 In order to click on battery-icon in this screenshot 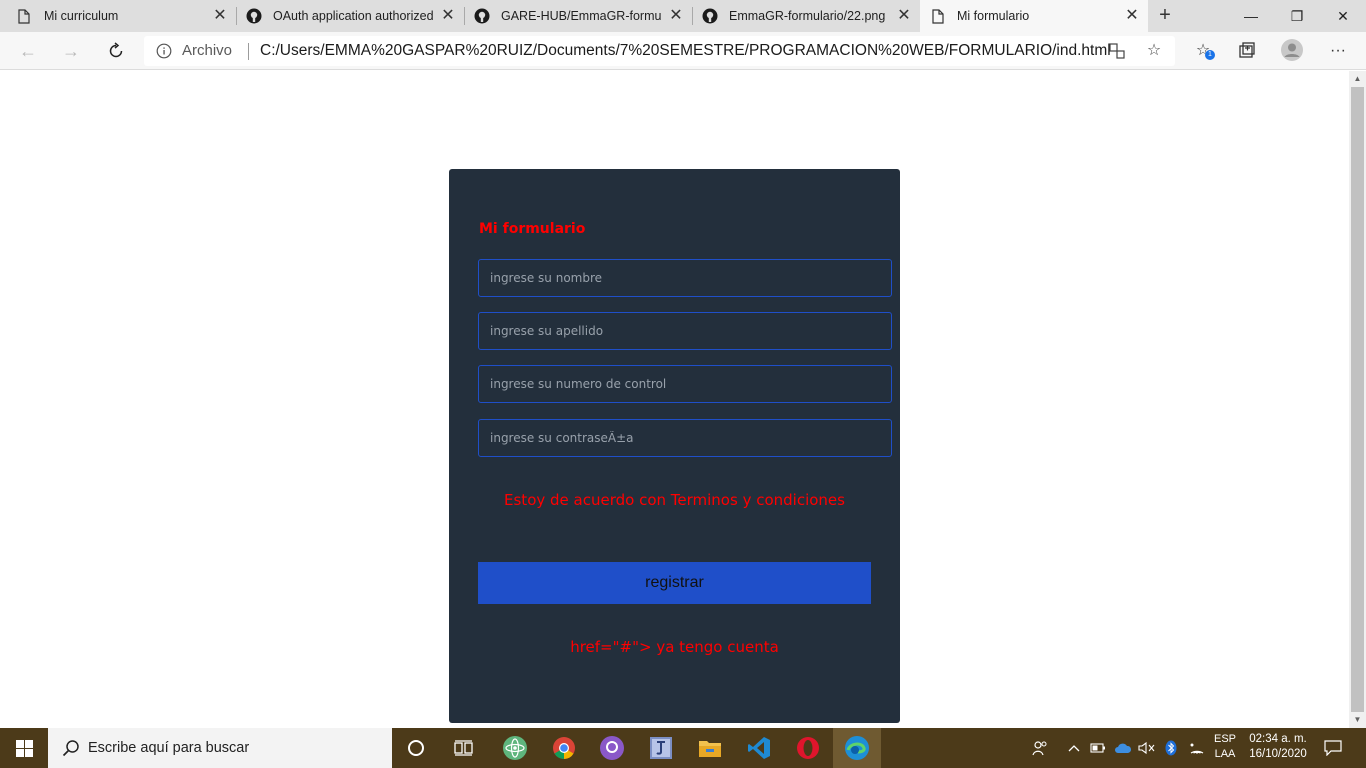, I will do `click(1098, 748)`.